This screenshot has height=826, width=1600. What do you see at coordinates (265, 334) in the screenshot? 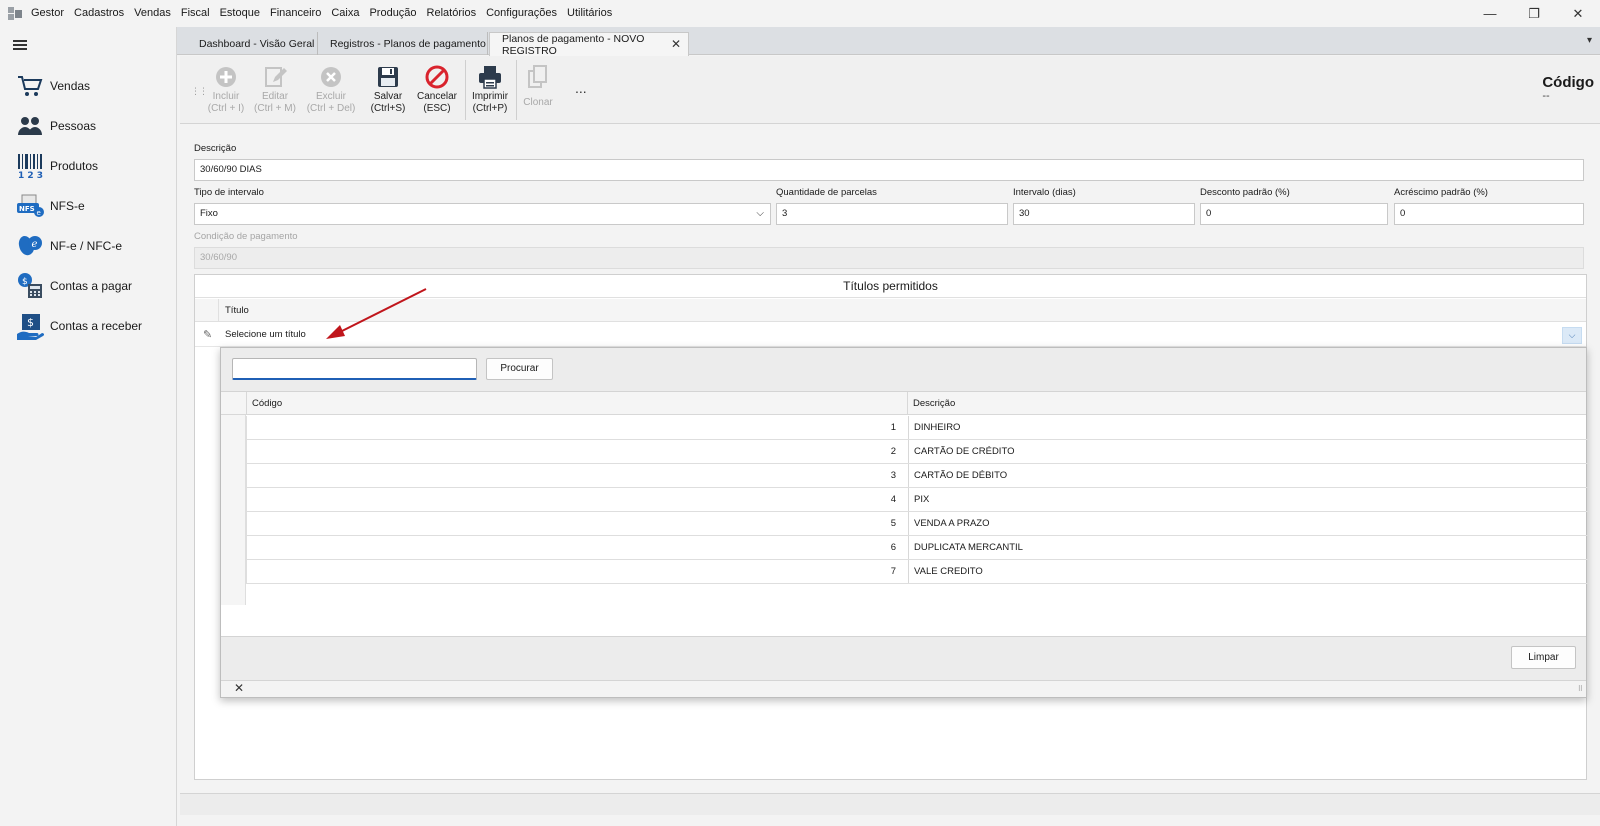
I see `titulo-lookup-value: Selecione um título` at bounding box center [265, 334].